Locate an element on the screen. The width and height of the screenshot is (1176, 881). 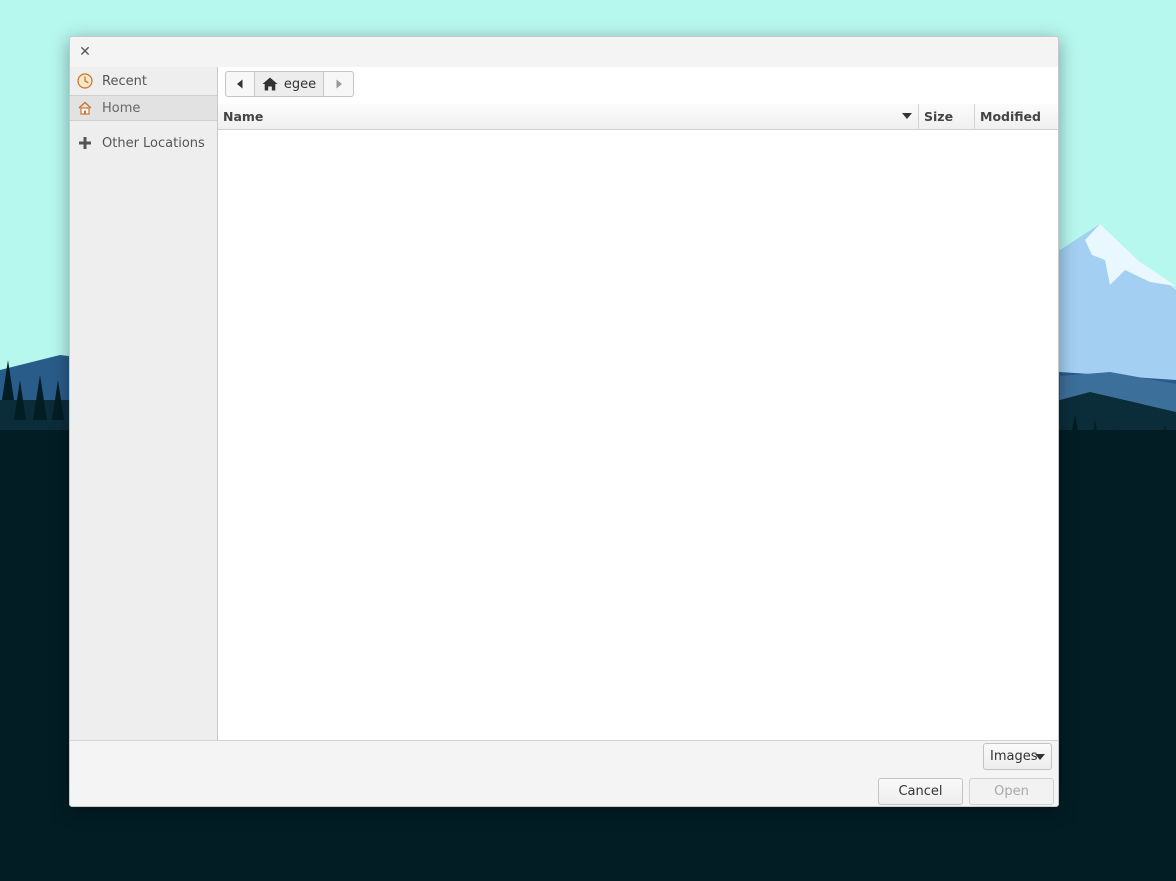
places-sidebar: Recent Home Other Locations is located at coordinates (144, 403).